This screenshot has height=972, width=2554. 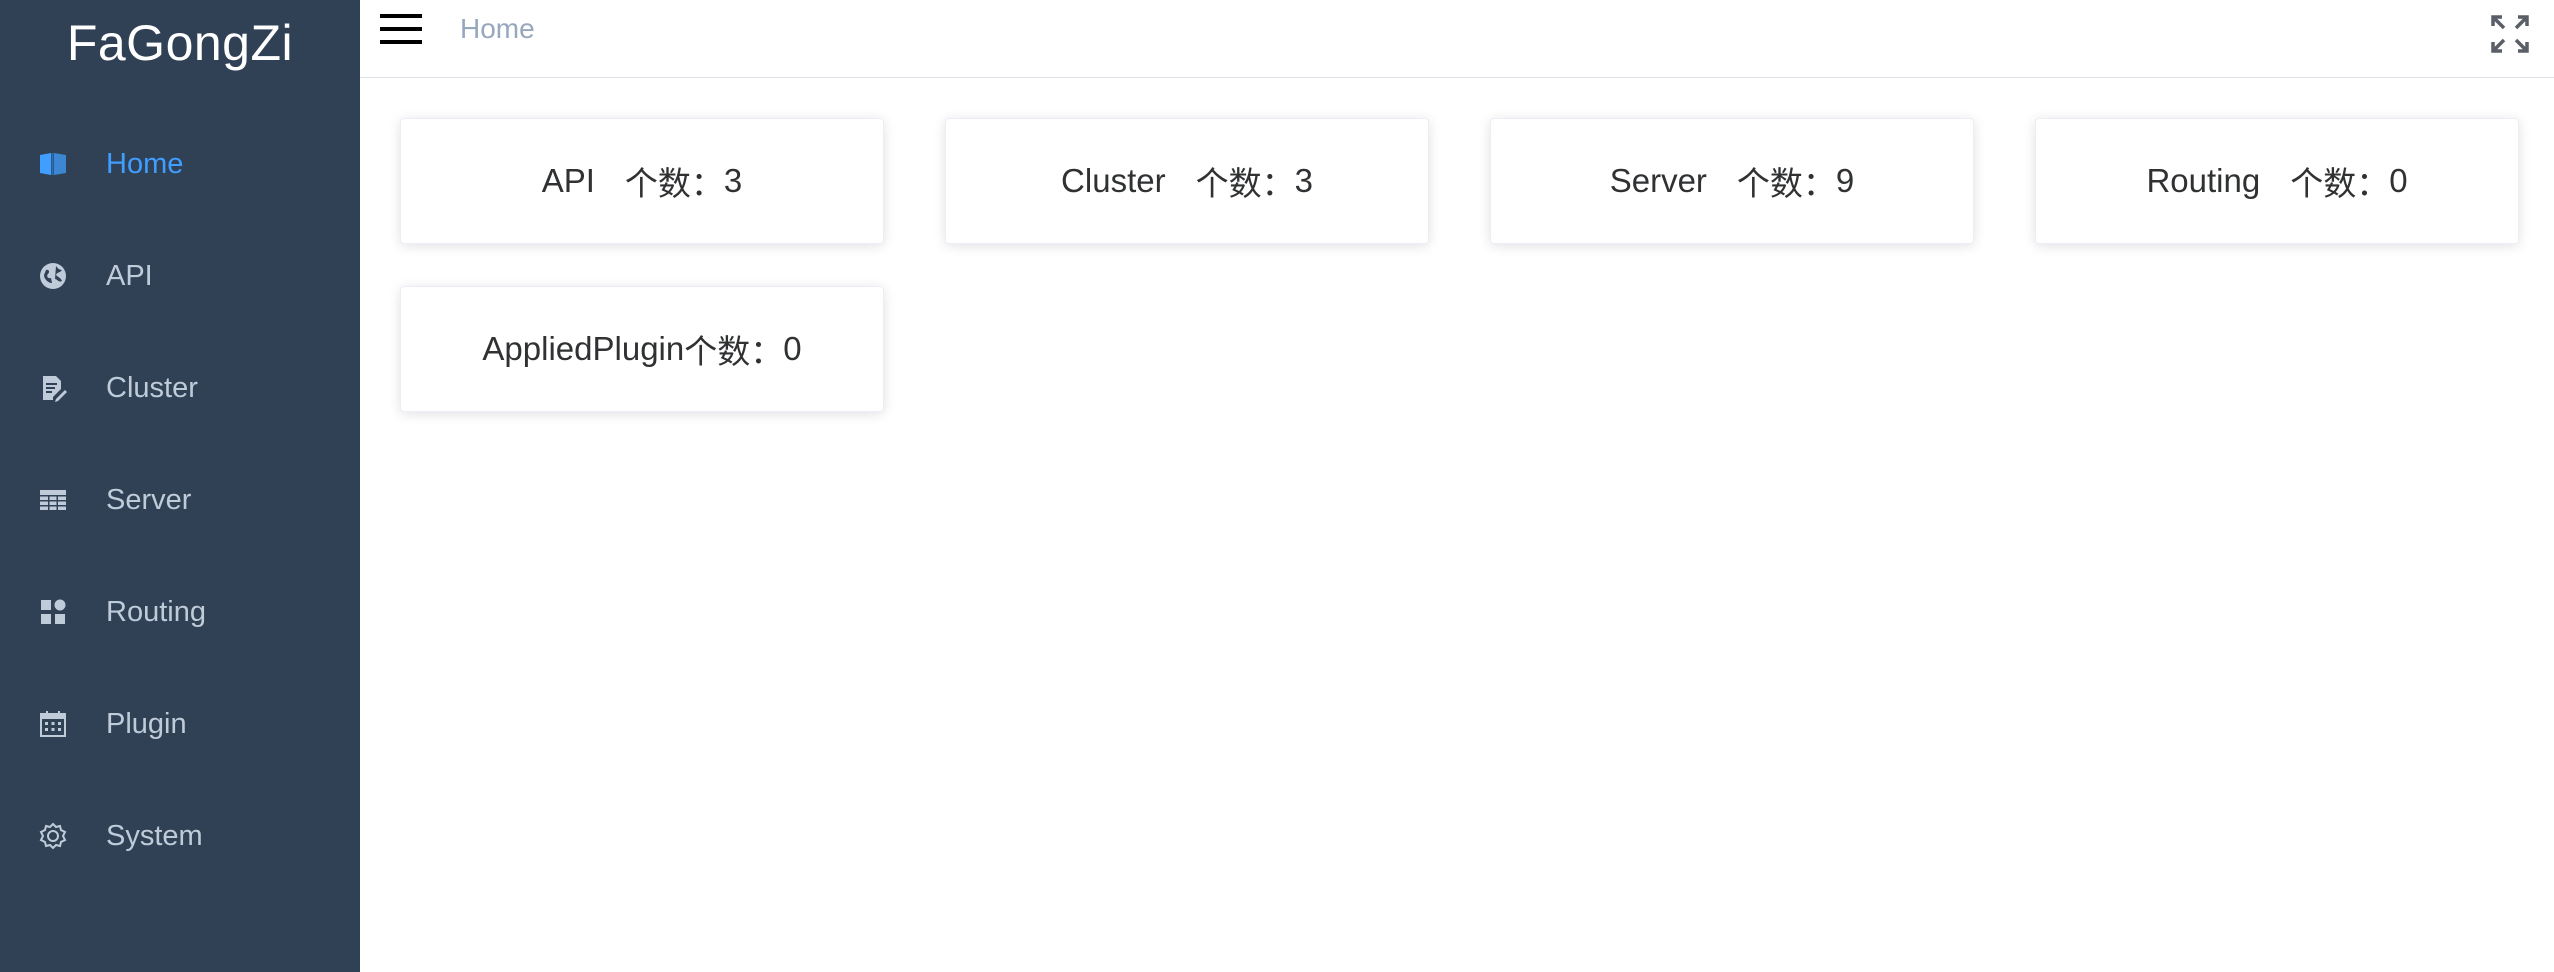 What do you see at coordinates (497, 28) in the screenshot?
I see `breadcrumb: Home` at bounding box center [497, 28].